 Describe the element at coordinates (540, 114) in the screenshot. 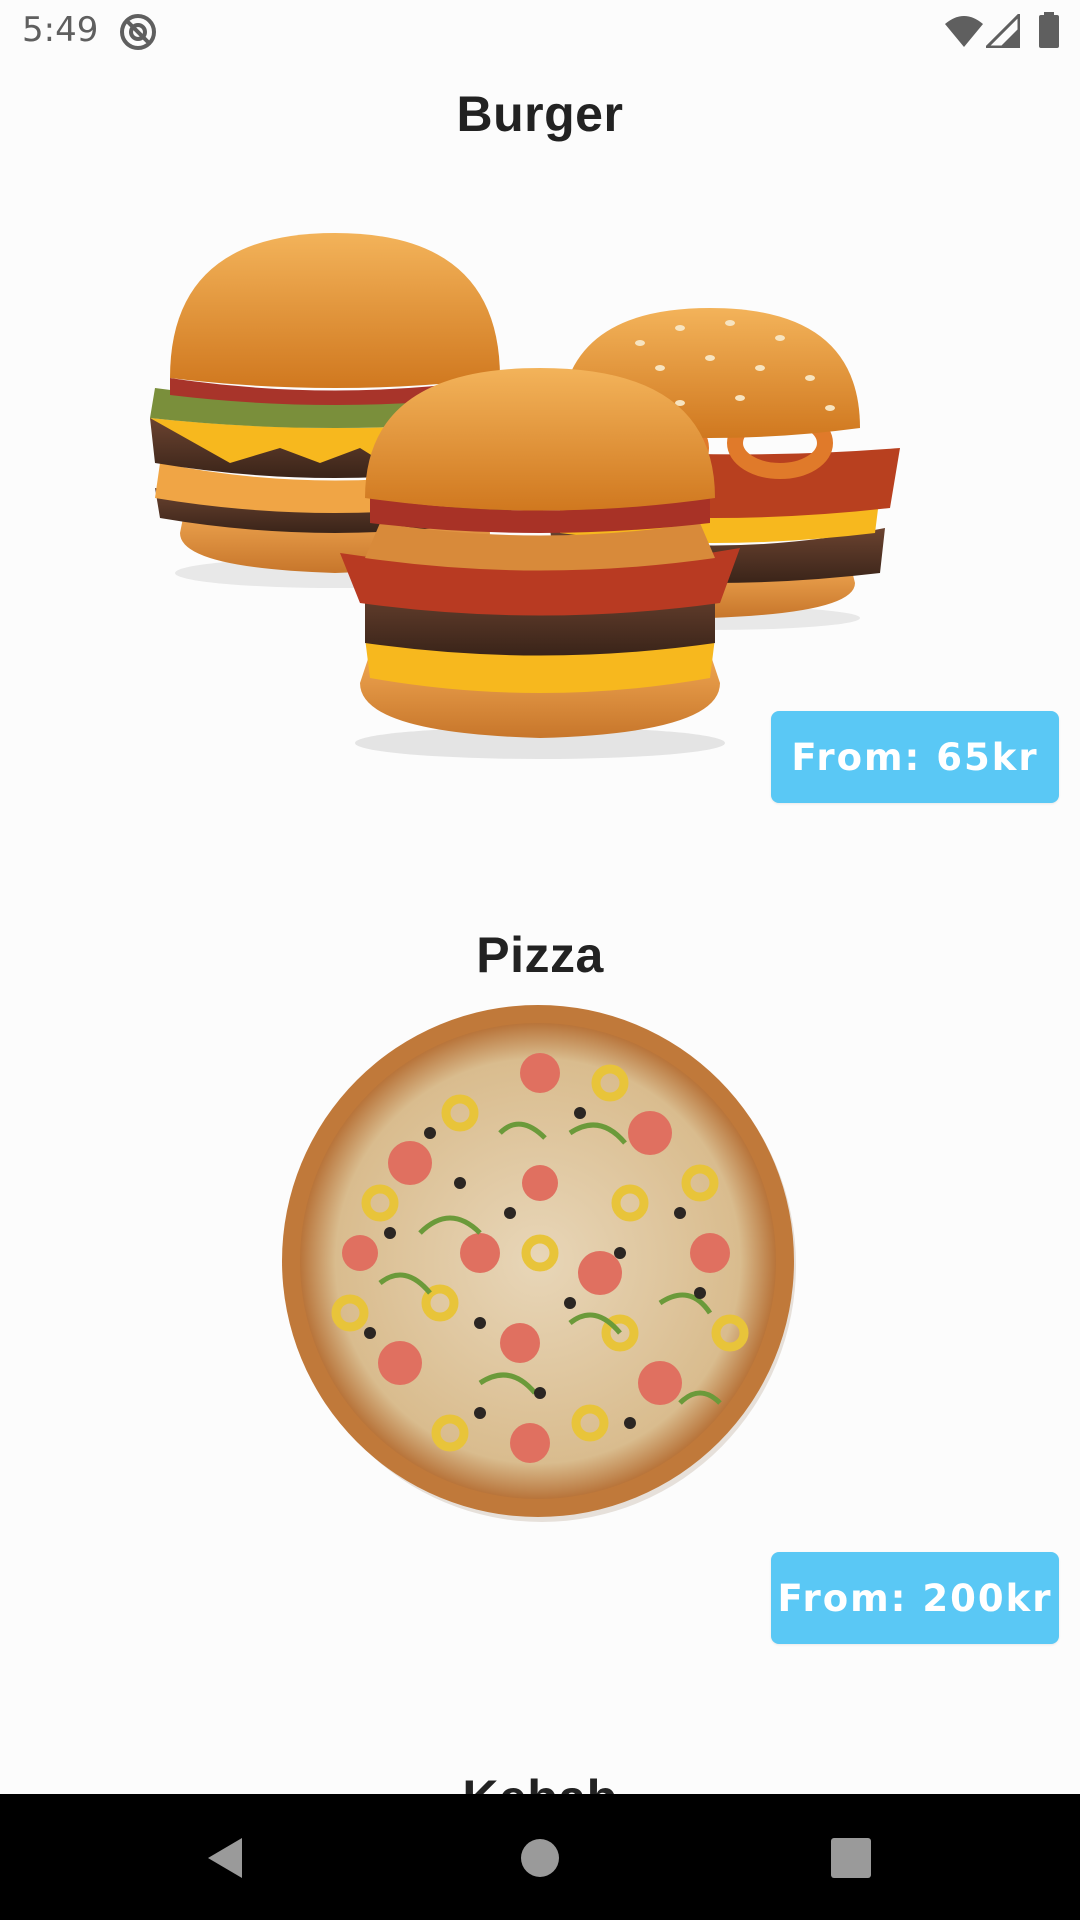

I see `food-title-burger: Burger` at that location.